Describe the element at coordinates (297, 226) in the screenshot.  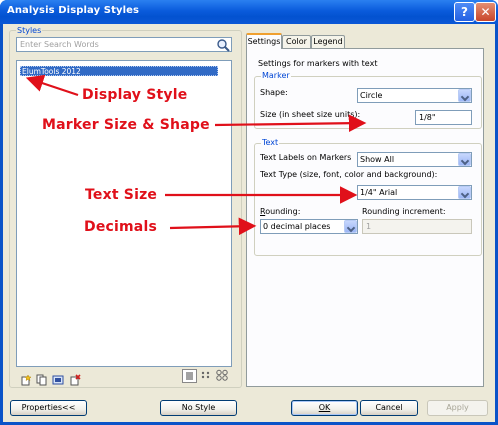
I see `rounding-value: 0 decimal places` at that location.